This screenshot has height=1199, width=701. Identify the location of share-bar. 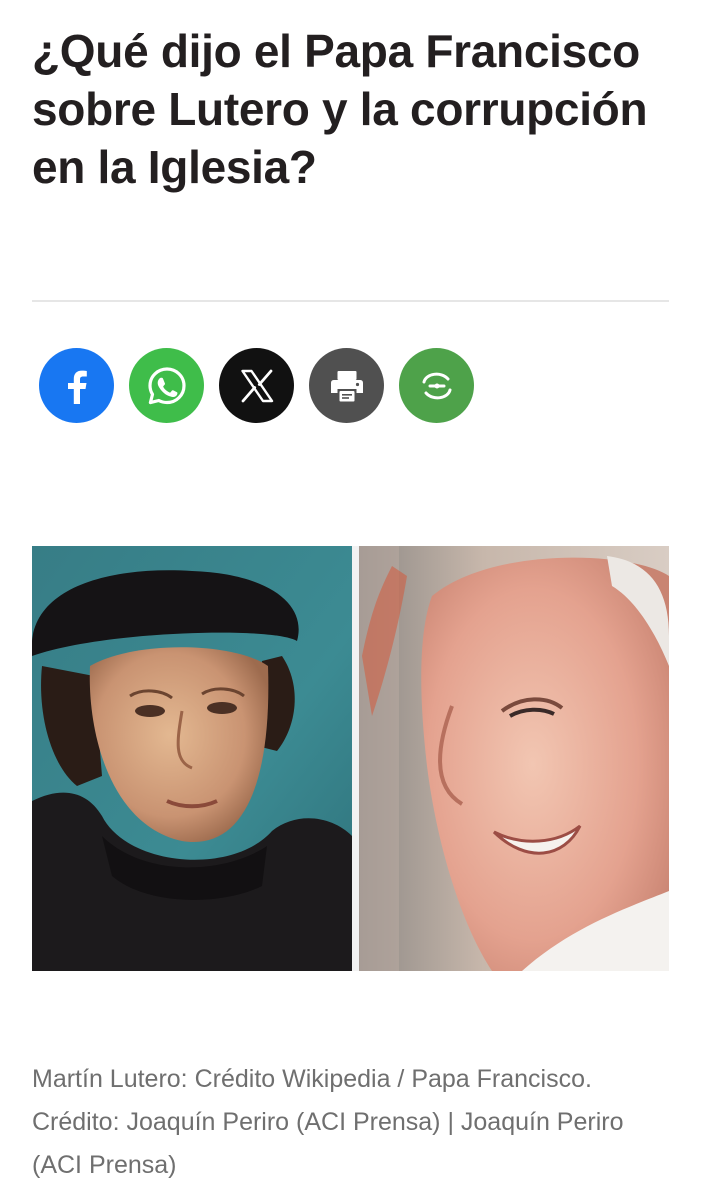
(256, 385).